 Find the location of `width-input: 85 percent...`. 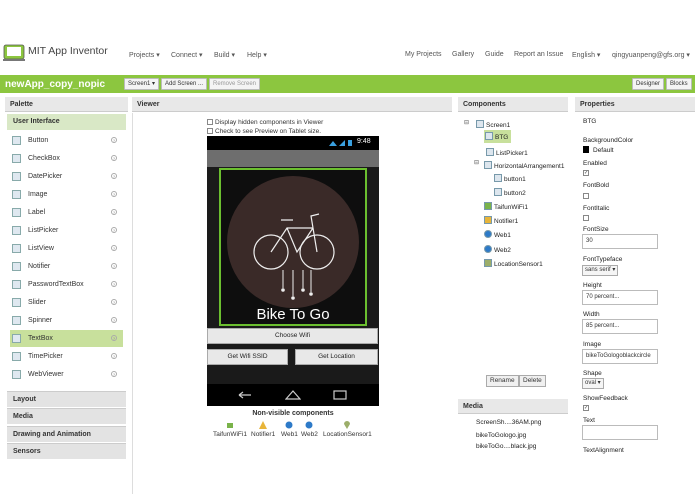

width-input: 85 percent... is located at coordinates (620, 326).